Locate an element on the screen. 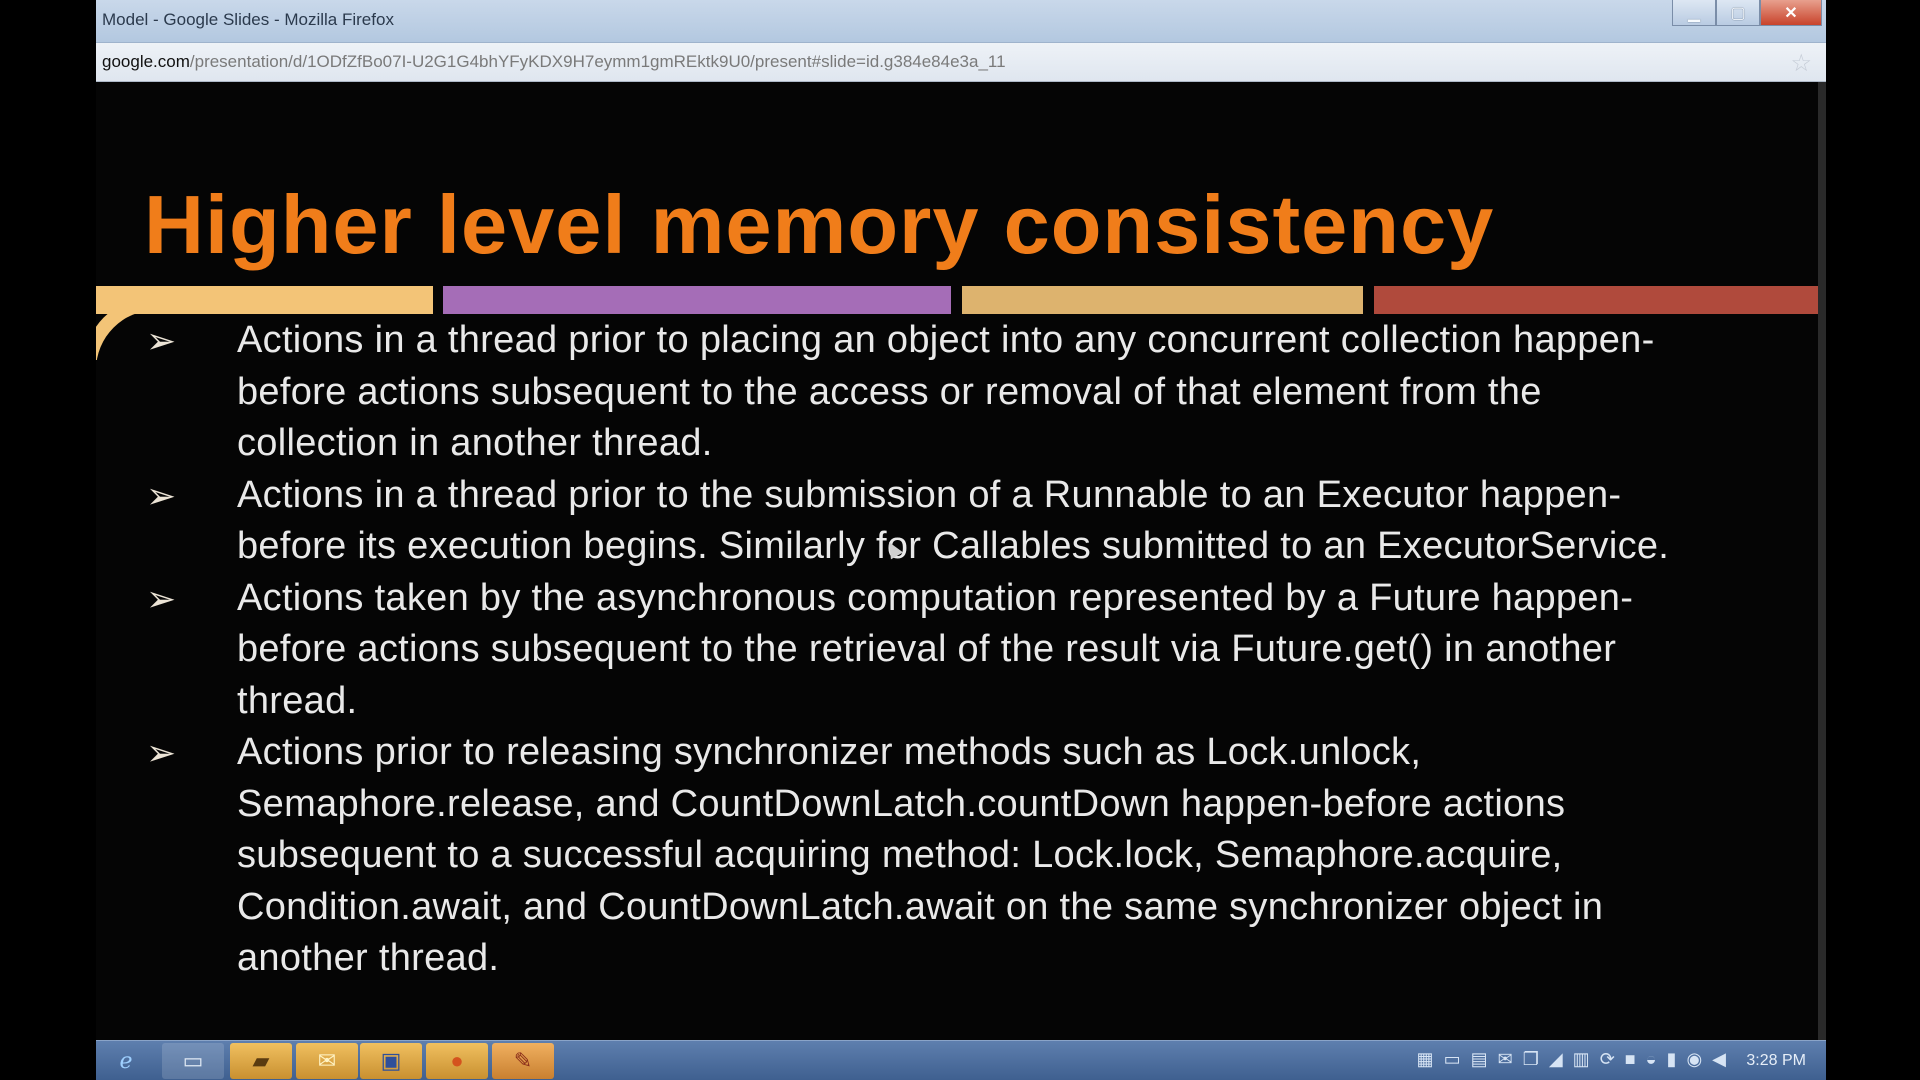 This screenshot has height=1080, width=1920. tray-wifi-icon: ◒ is located at coordinates (1651, 1059).